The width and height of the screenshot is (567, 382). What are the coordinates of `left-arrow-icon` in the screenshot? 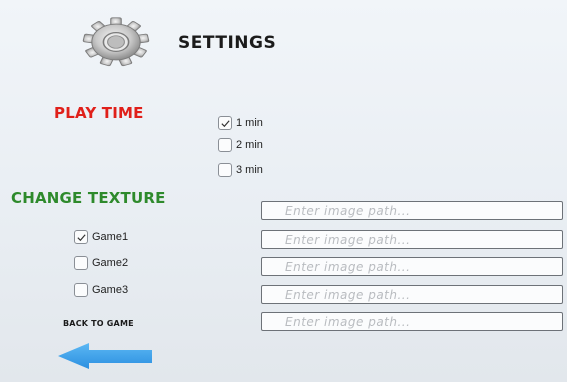 It's located at (105, 356).